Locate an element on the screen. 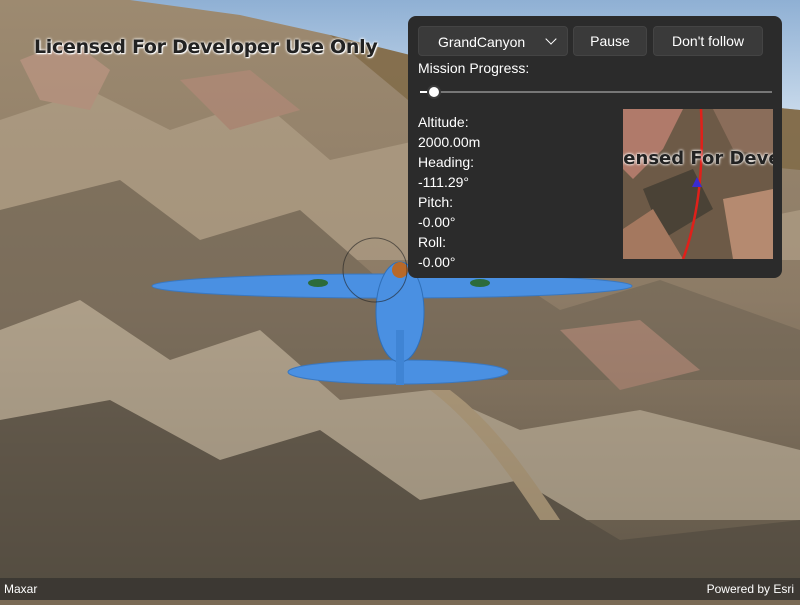  mission-progress-slider is located at coordinates (596, 92).